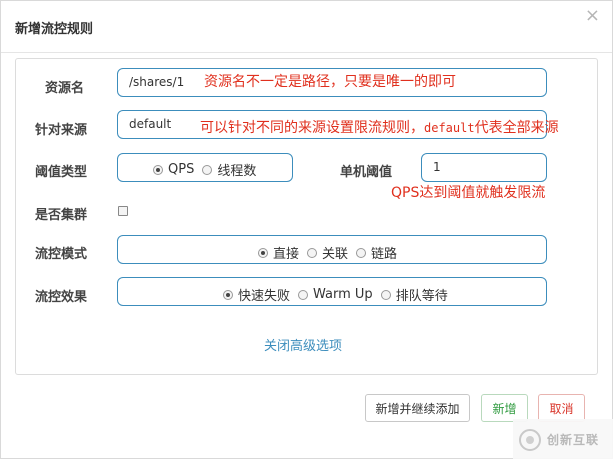 This screenshot has width=613, height=459. Describe the element at coordinates (330, 82) in the screenshot. I see `resource-annotation: 资源名不一定是路径，只要是唯一的即可` at that location.